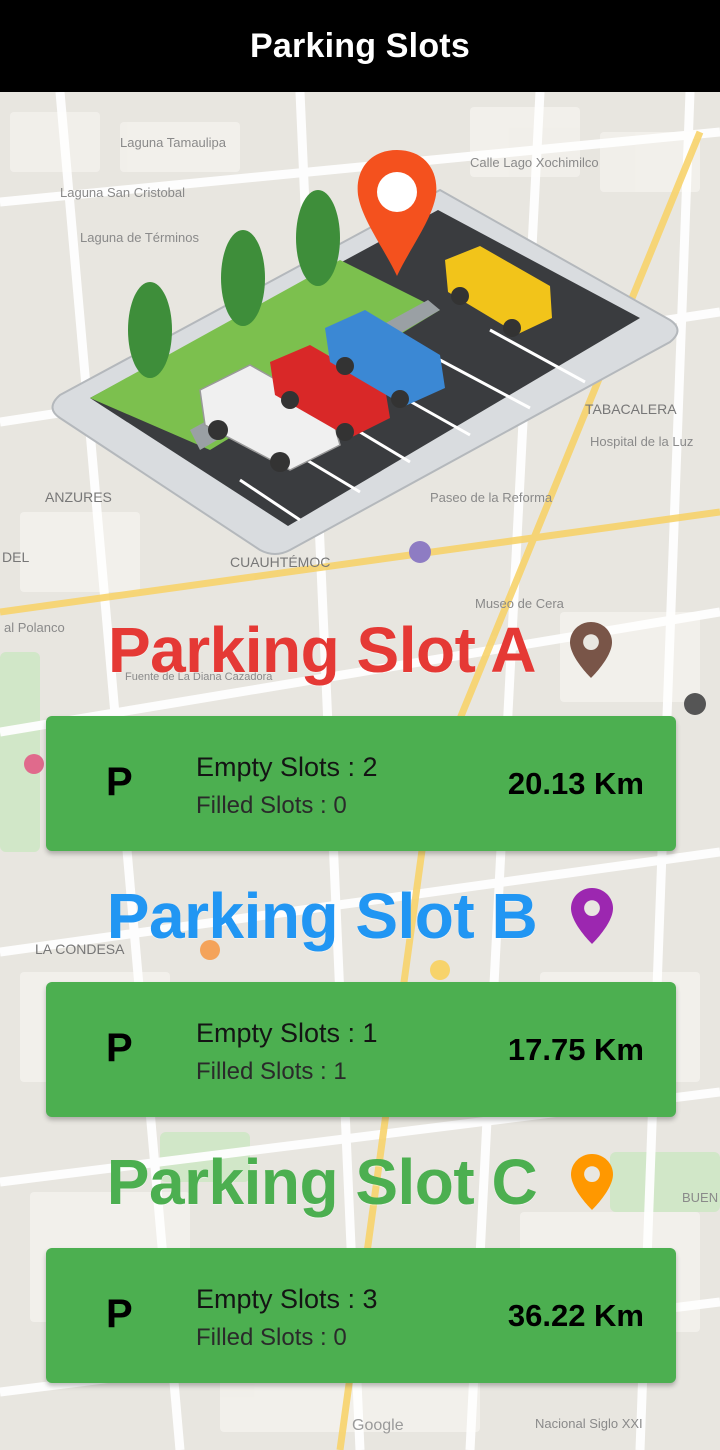 Image resolution: width=720 pixels, height=1450 pixels. I want to click on filled-slots-text: Filled Slots : 1, so click(271, 1071).